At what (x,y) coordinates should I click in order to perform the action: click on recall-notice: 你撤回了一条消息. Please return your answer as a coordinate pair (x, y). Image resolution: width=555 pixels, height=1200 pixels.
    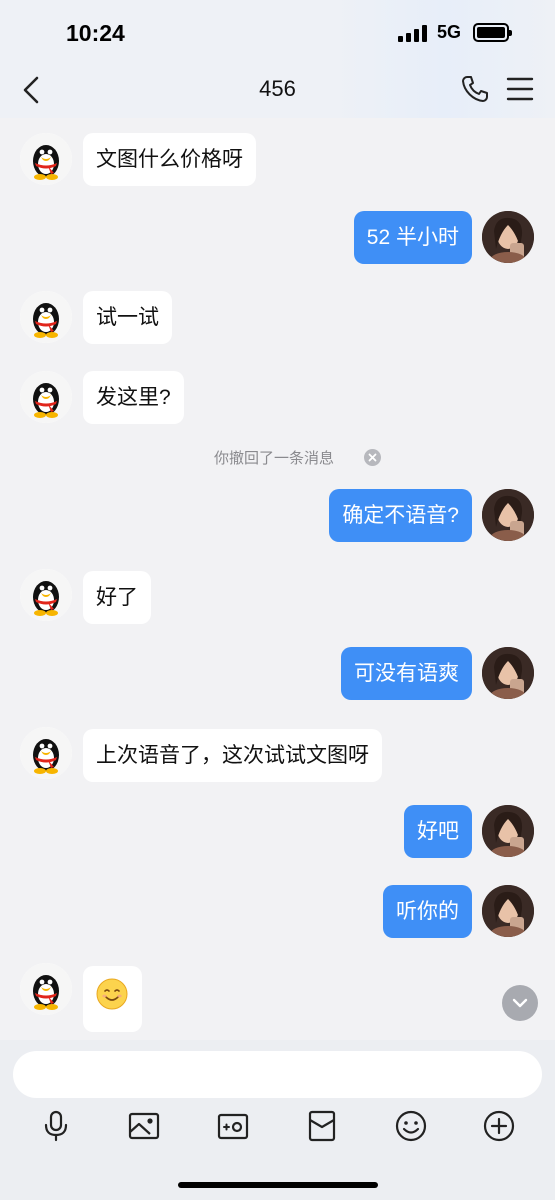
    Looking at the image, I should click on (277, 457).